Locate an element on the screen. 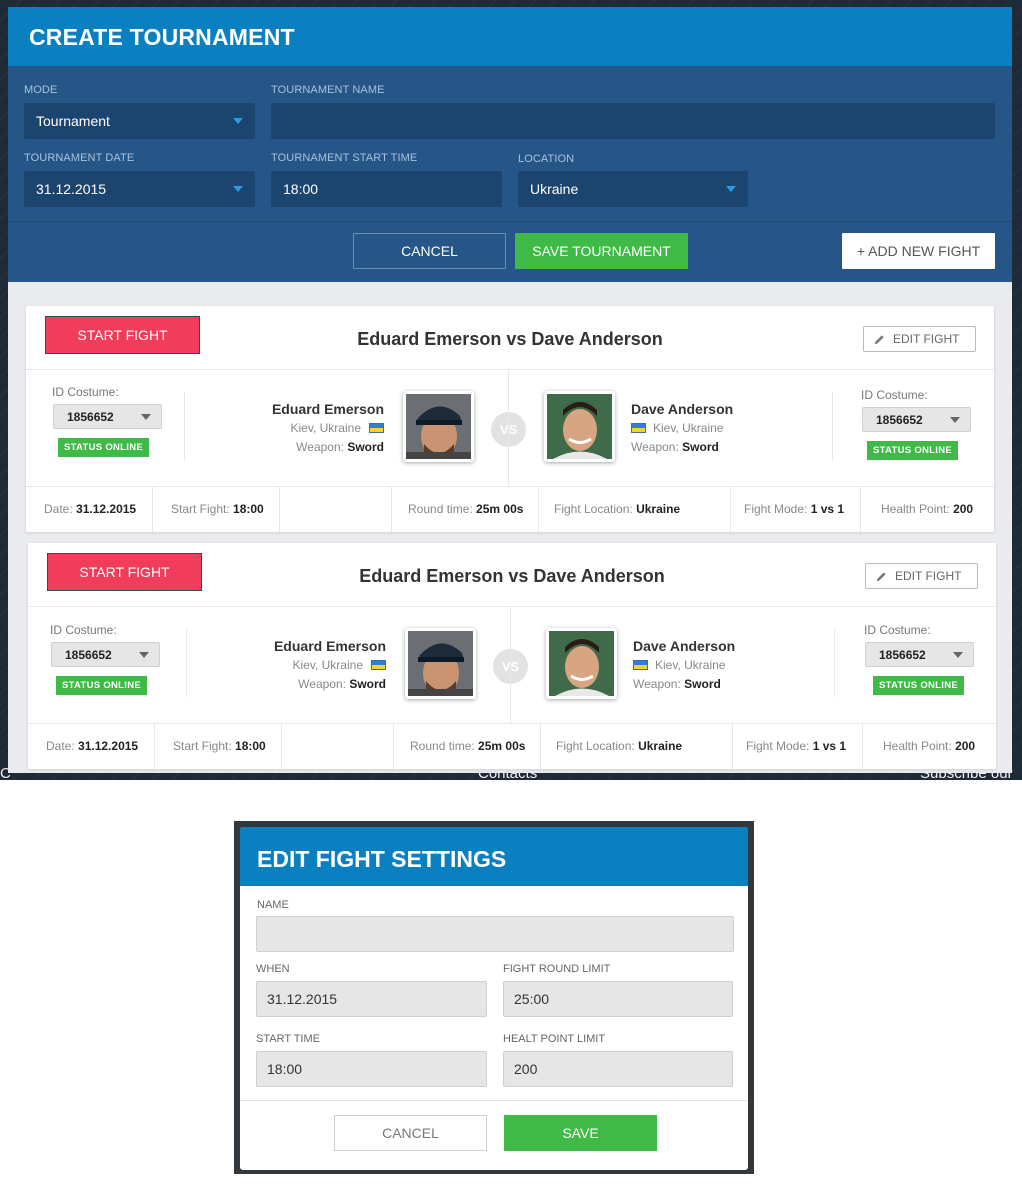 This screenshot has width=1022, height=1198. location-select: Ukraine is located at coordinates (633, 189).